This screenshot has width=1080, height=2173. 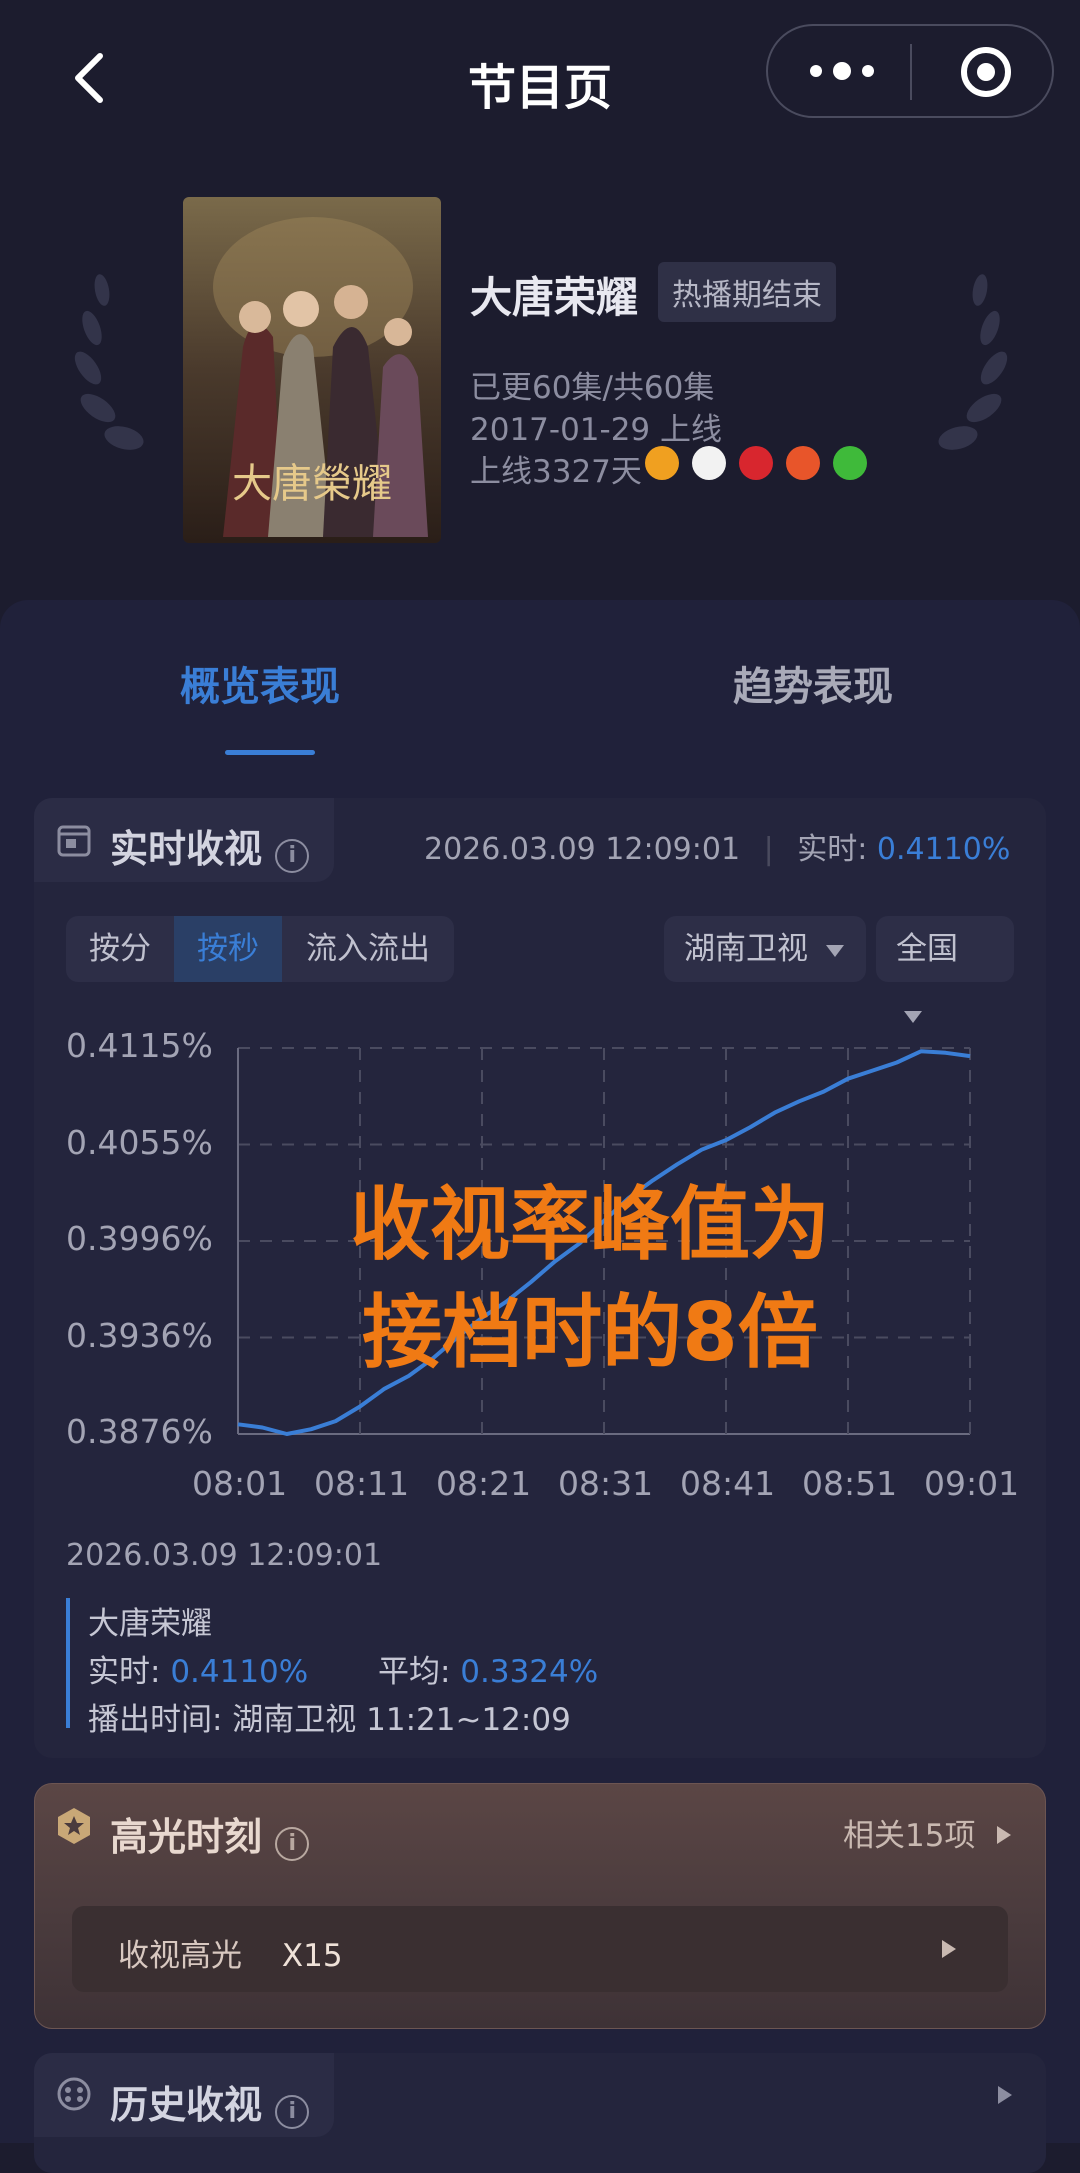 I want to click on y-tick-label: 0.3876%, so click(x=139, y=1431).